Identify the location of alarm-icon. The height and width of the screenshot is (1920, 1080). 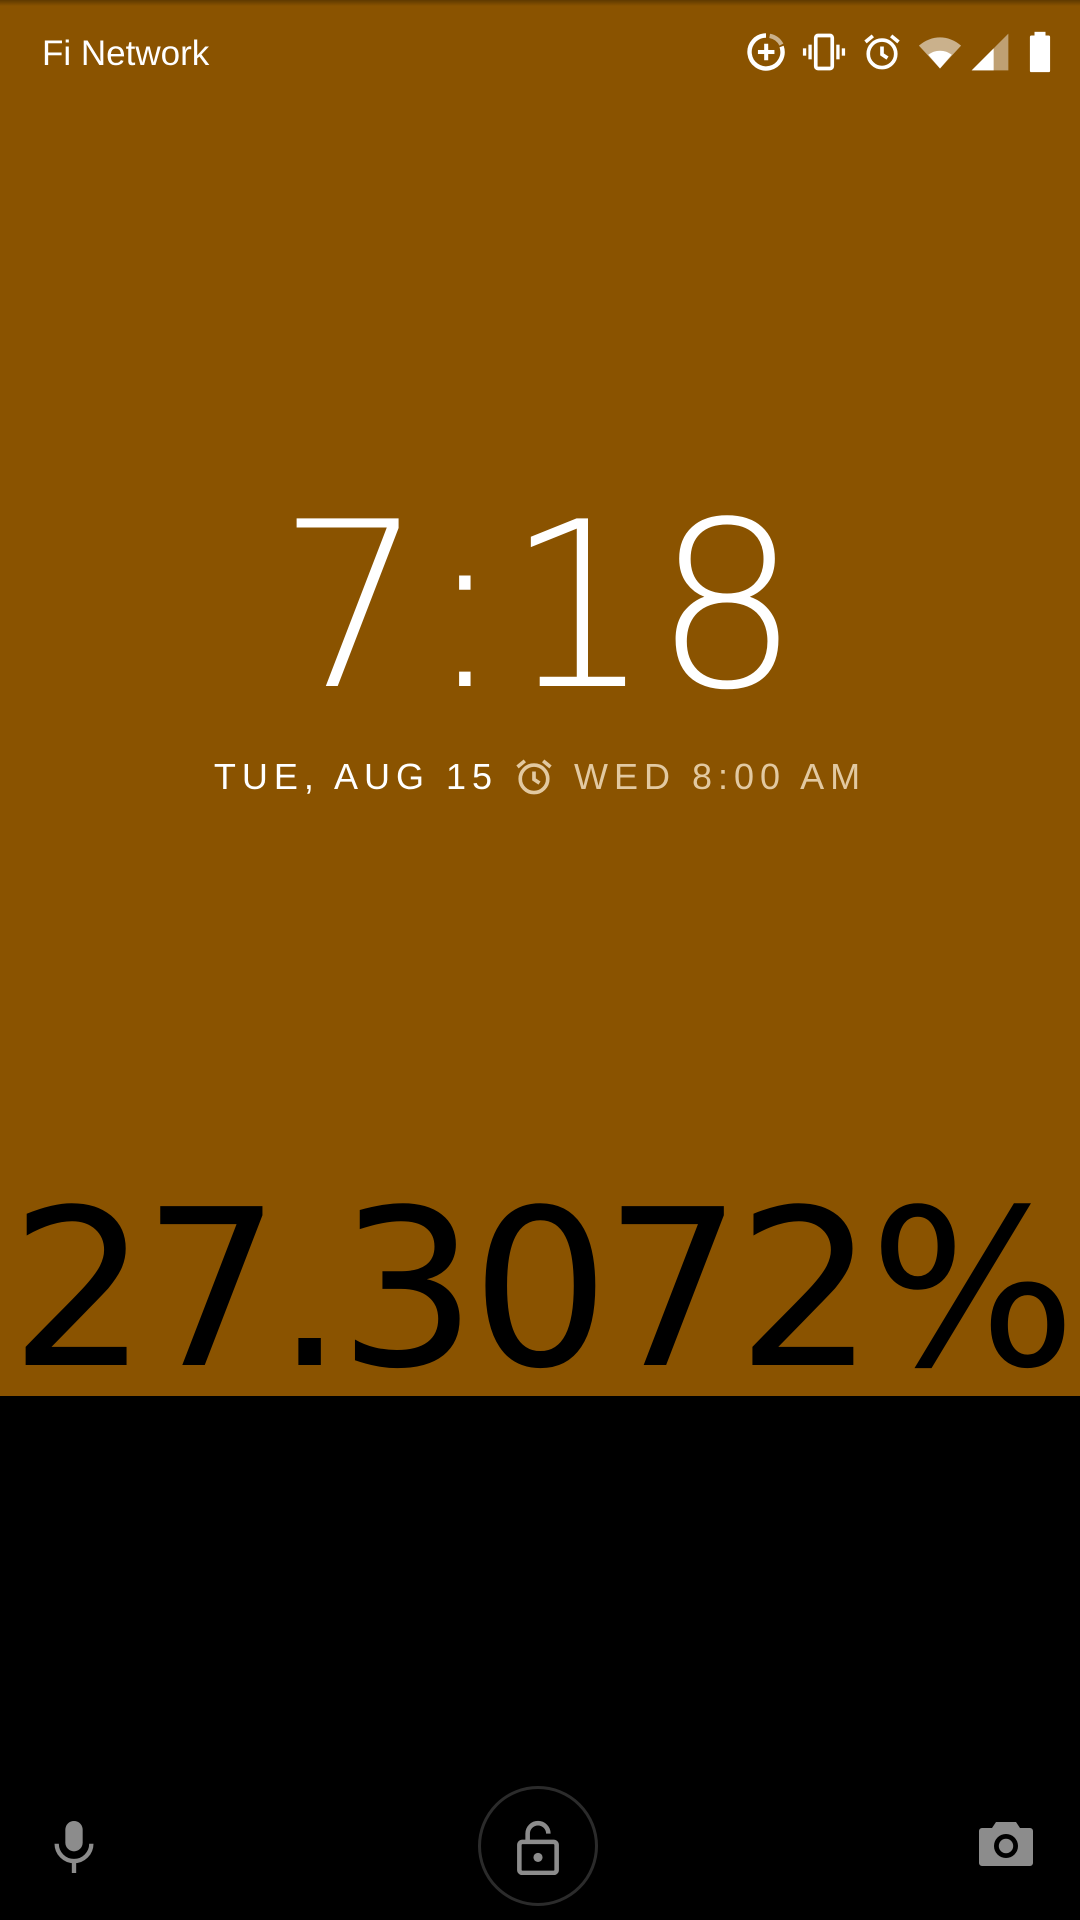
(882, 52).